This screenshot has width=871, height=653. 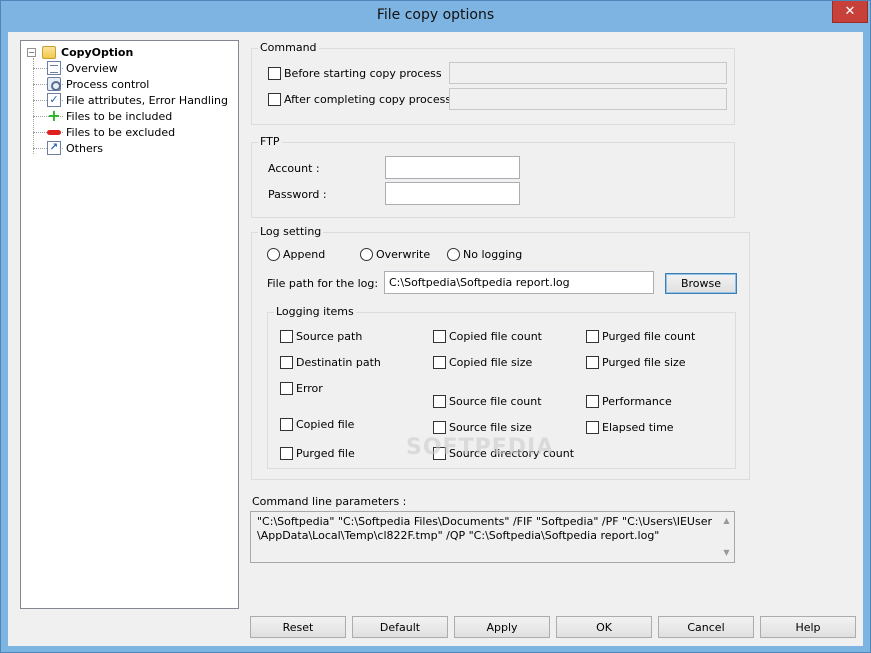 What do you see at coordinates (706, 627) in the screenshot?
I see `cancel-button: Cancel` at bounding box center [706, 627].